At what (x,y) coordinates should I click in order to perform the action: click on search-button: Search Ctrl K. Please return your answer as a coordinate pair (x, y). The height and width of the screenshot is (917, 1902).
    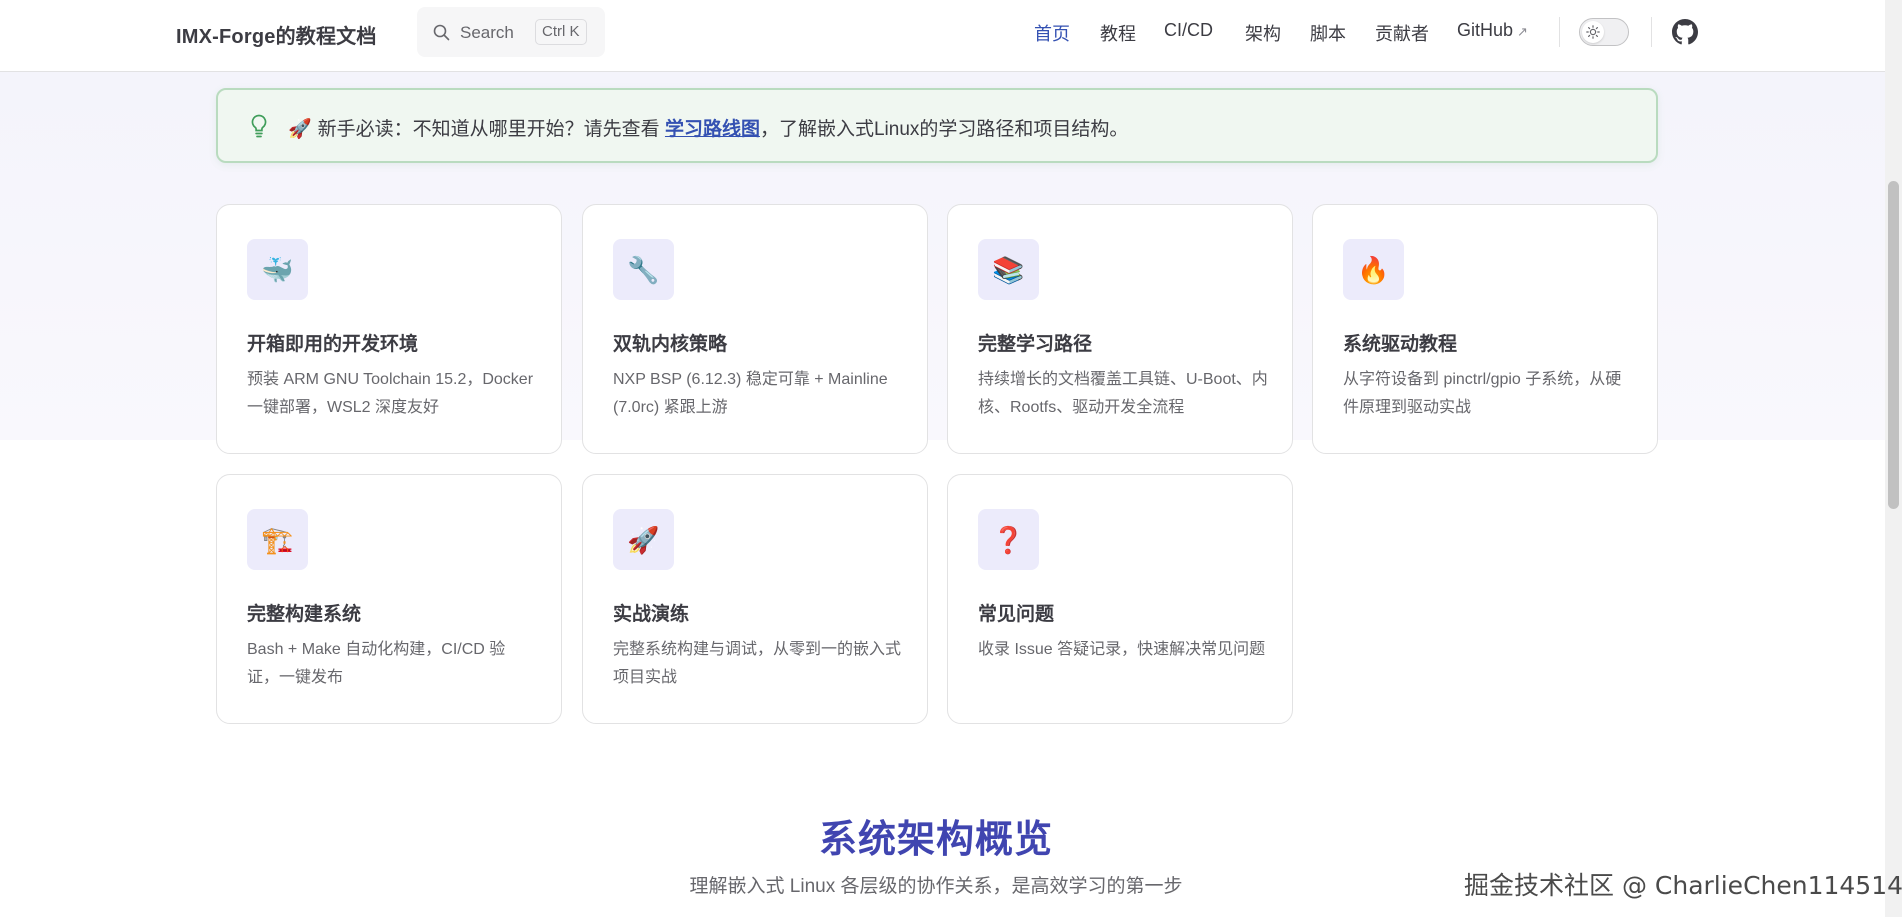
    Looking at the image, I should click on (511, 32).